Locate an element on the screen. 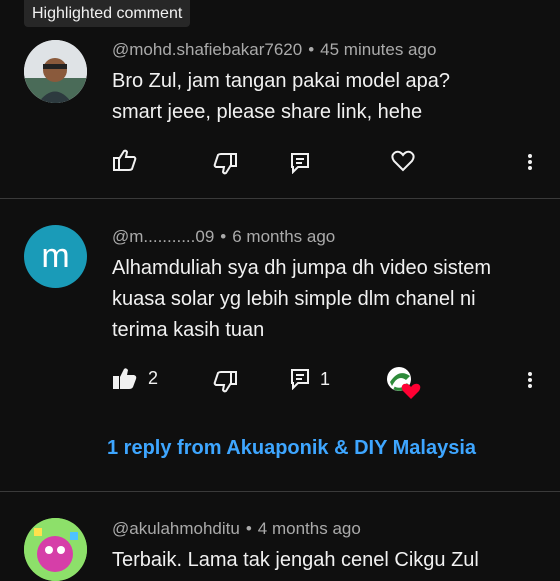  timestamp: 45 minutes ago is located at coordinates (378, 49).